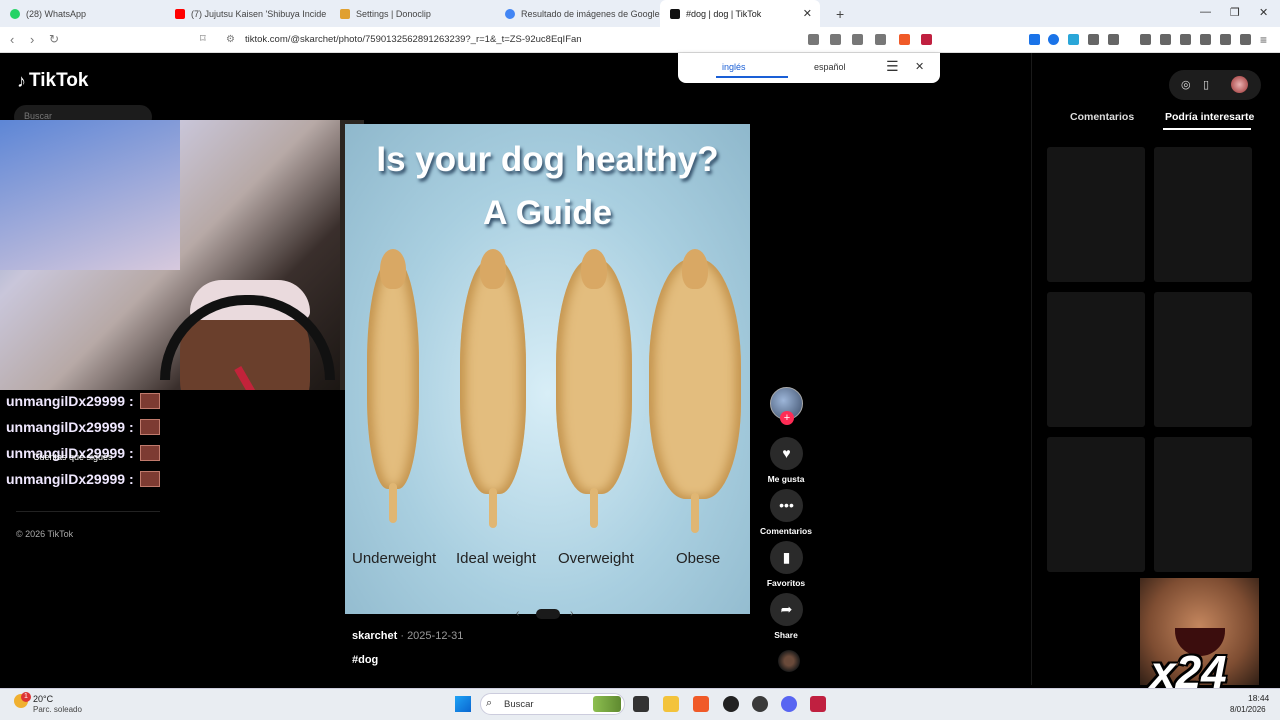  Describe the element at coordinates (1263, 12) in the screenshot. I see `close-window-icon: ✕` at that location.